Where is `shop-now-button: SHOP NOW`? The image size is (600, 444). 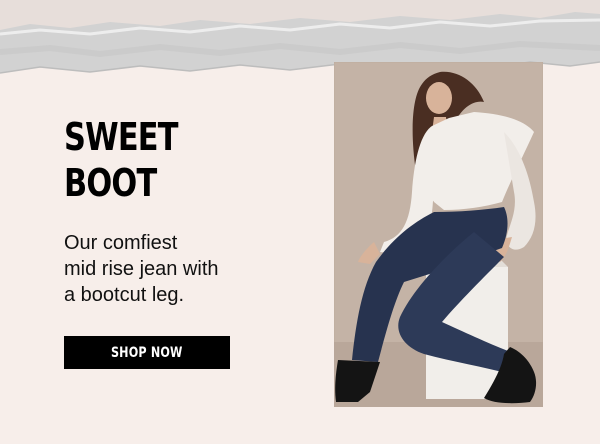
shop-now-button: SHOP NOW is located at coordinates (147, 352).